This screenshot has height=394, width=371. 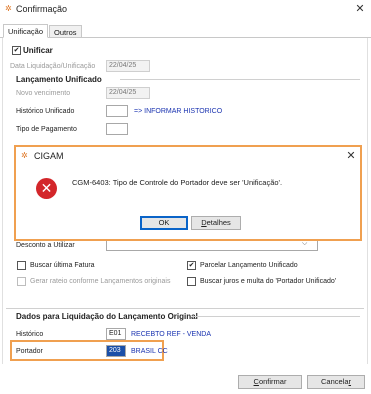 I want to click on historico-label: Histórico, so click(x=30, y=334).